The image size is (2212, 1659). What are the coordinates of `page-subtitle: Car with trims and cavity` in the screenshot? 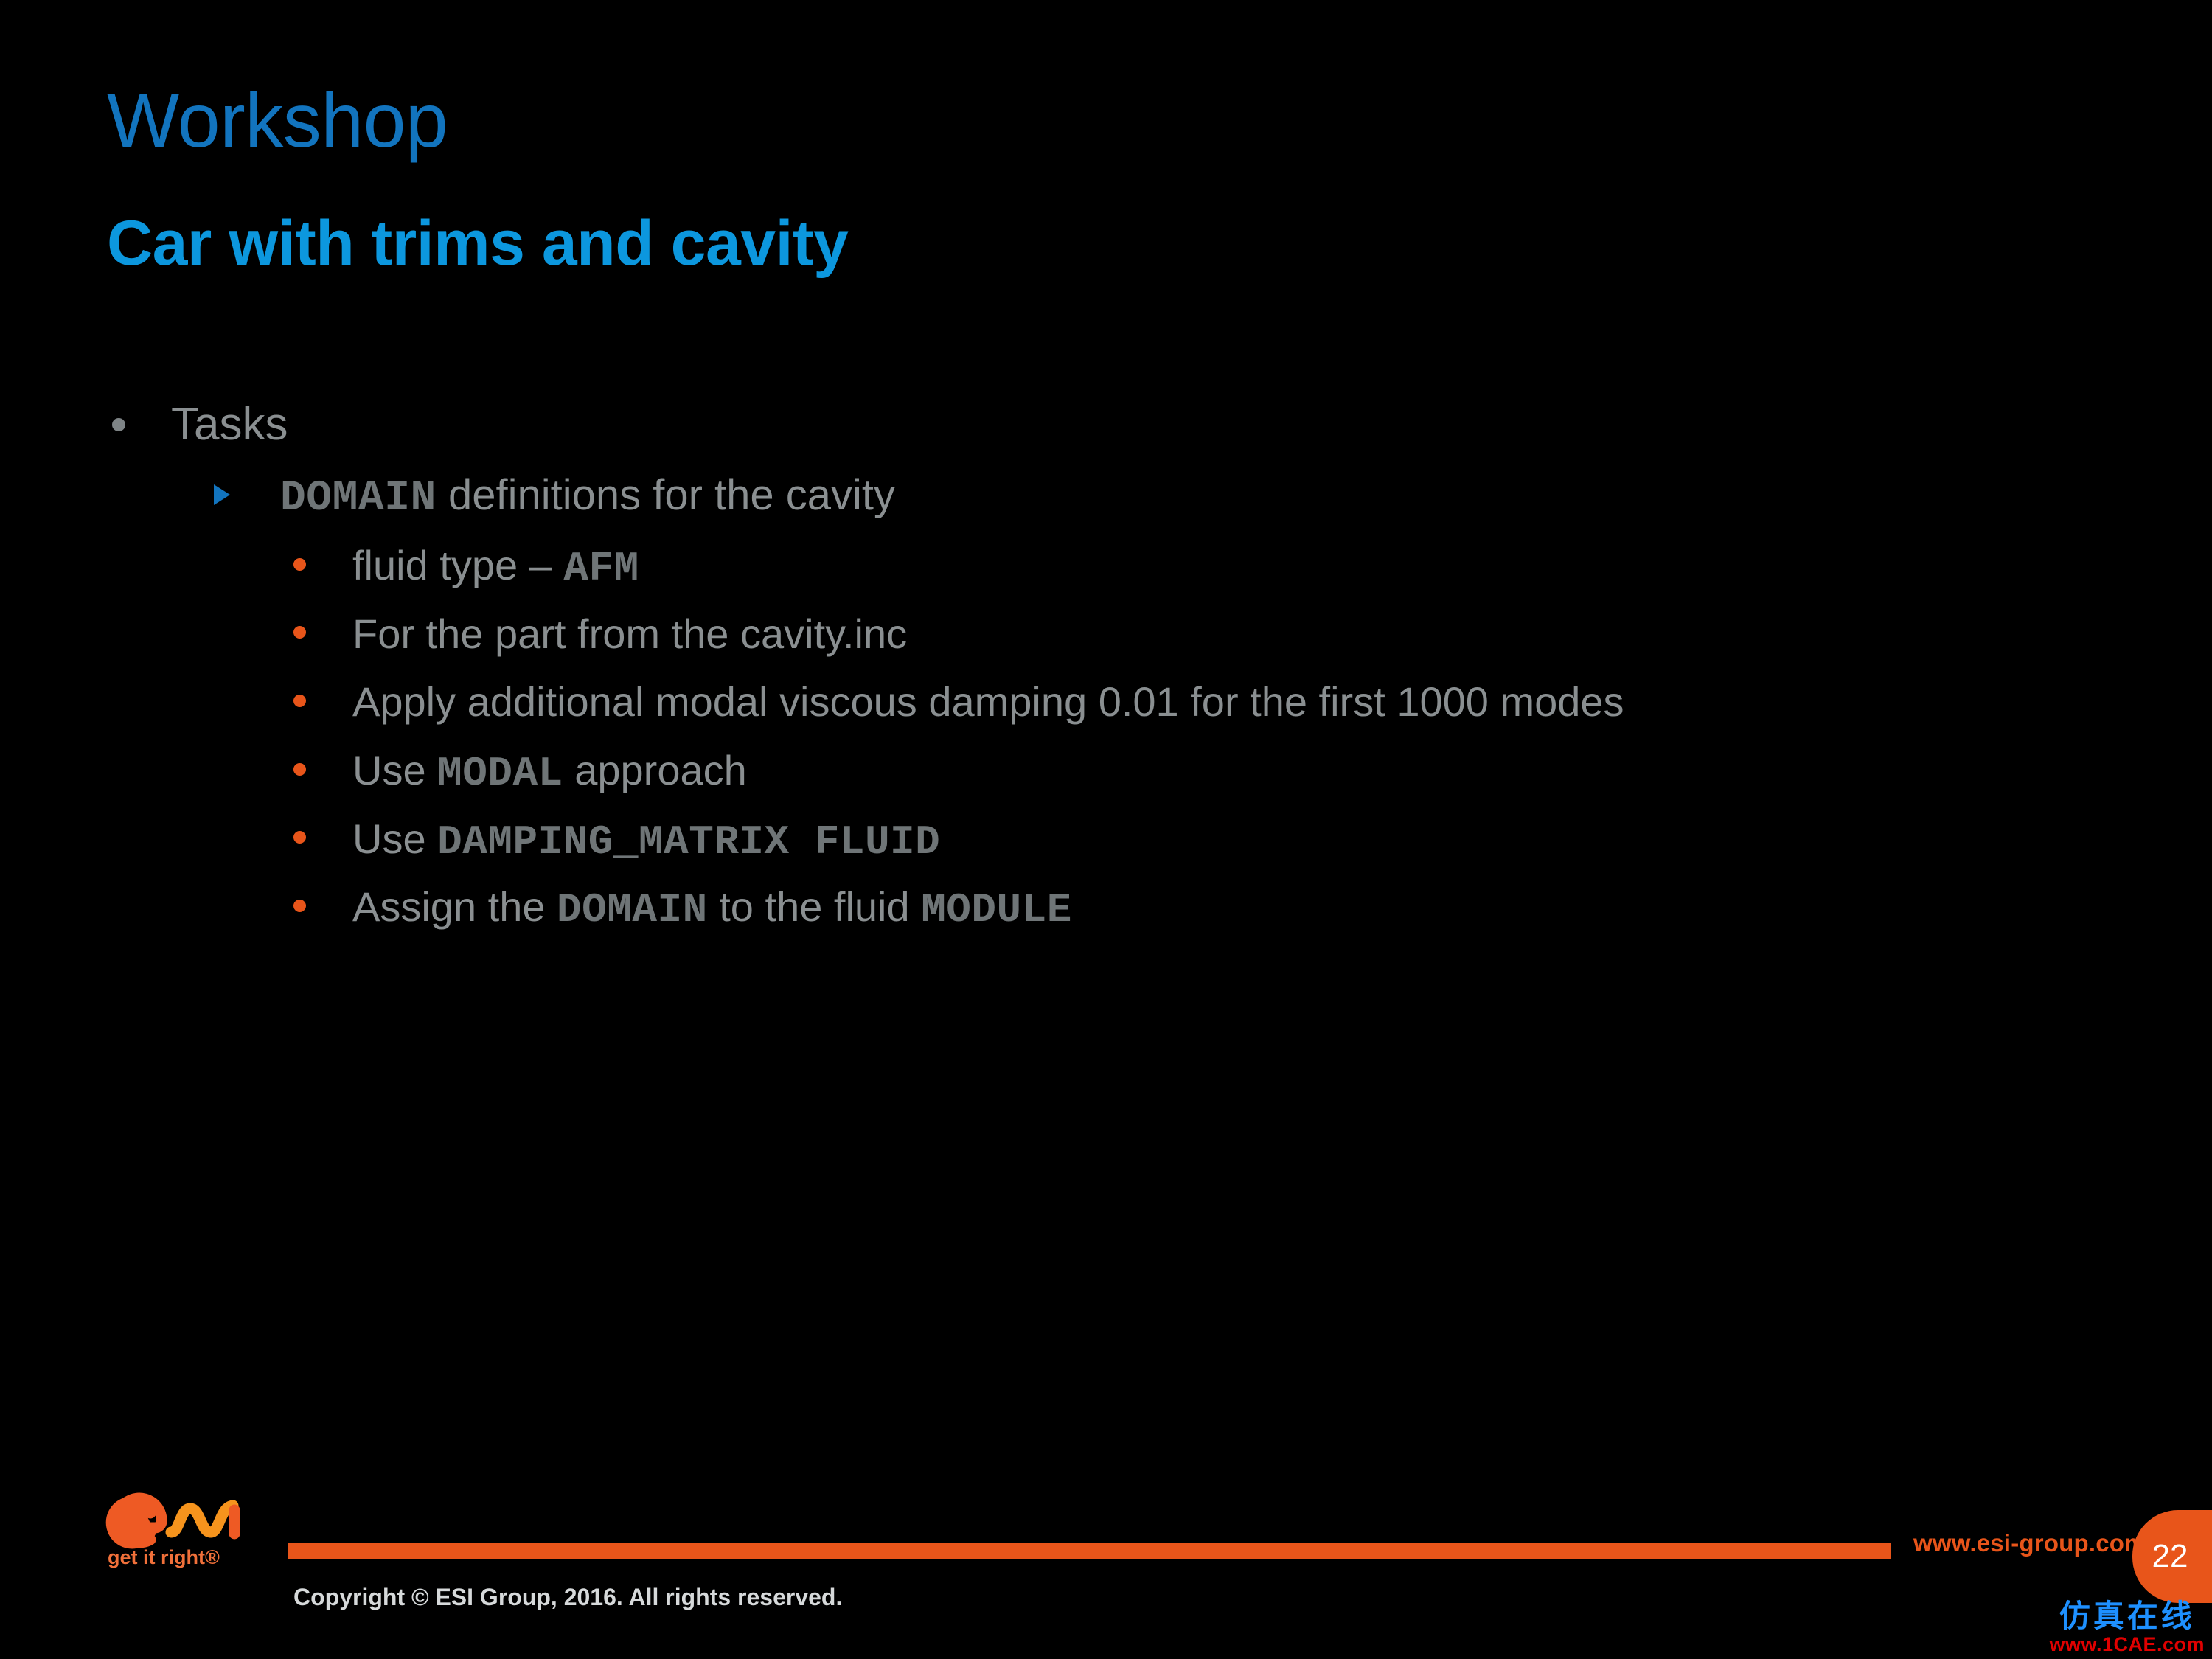 It's located at (478, 243).